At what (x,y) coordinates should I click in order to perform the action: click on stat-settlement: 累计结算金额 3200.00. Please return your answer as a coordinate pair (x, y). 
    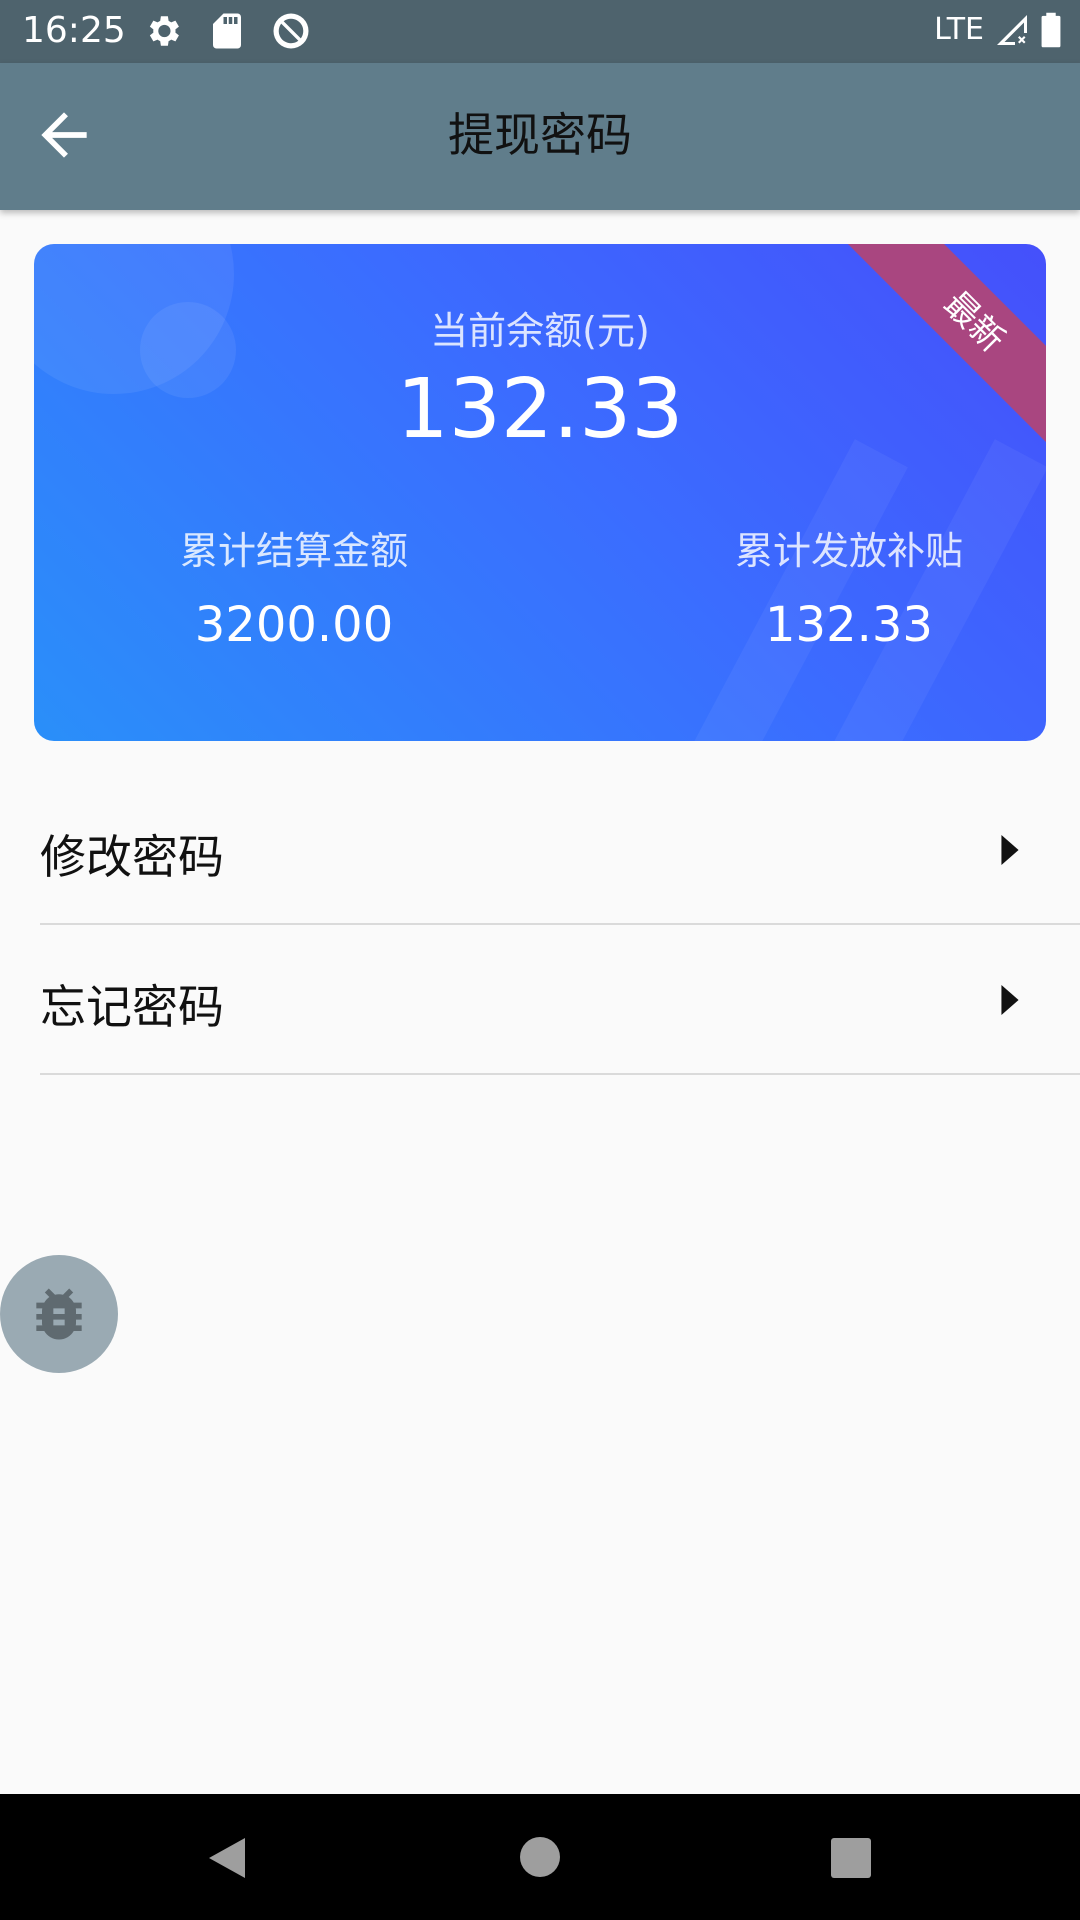
    Looking at the image, I should click on (294, 586).